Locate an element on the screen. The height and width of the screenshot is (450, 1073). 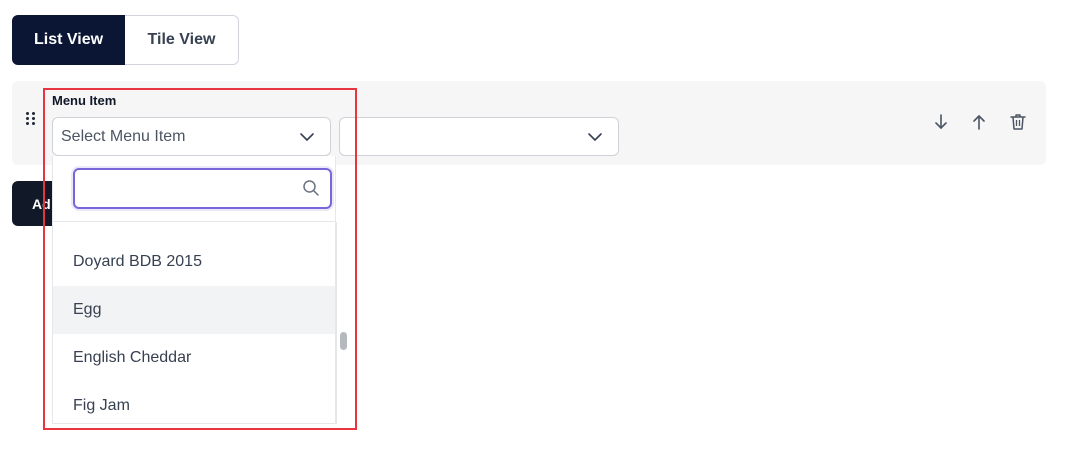
menu-item-label: Menu Item is located at coordinates (84, 100).